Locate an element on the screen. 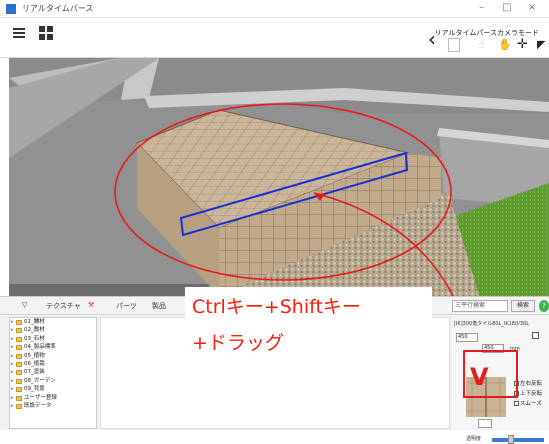 This screenshot has width=549, height=444. flip-horizontal-checkbox: 左右反転 is located at coordinates (528, 383).